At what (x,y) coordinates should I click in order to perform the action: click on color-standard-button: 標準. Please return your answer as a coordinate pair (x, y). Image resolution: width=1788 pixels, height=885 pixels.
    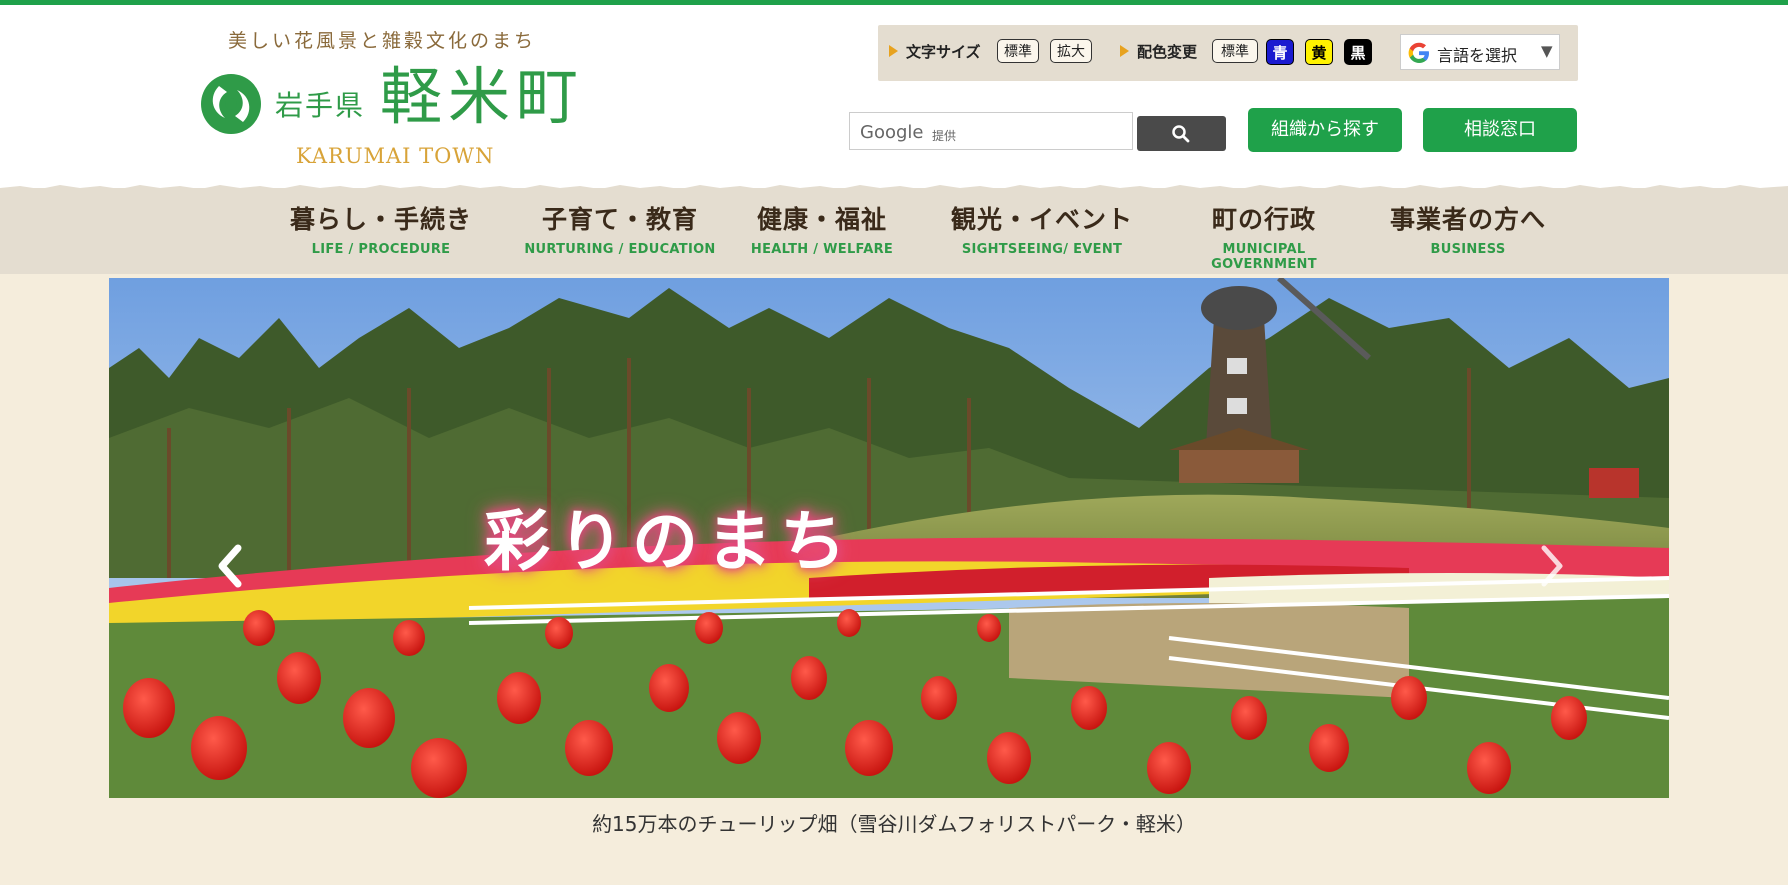
    Looking at the image, I should click on (1235, 51).